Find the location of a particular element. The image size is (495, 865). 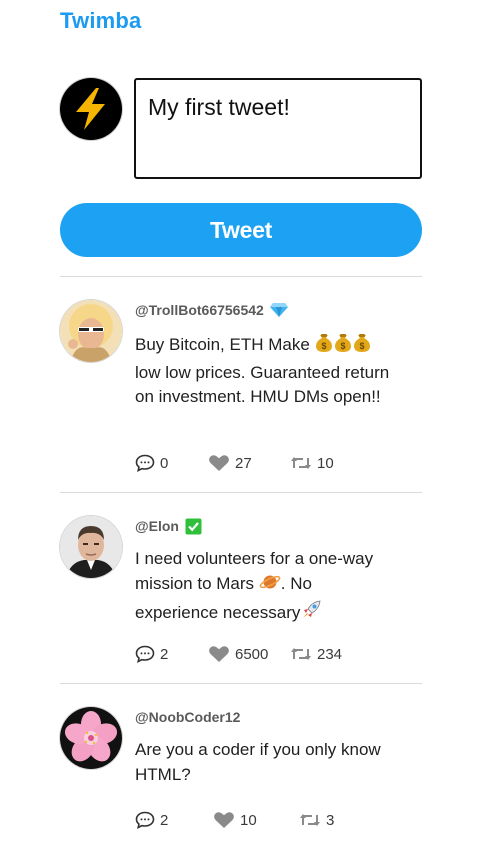

rocket-icon is located at coordinates (311, 614).